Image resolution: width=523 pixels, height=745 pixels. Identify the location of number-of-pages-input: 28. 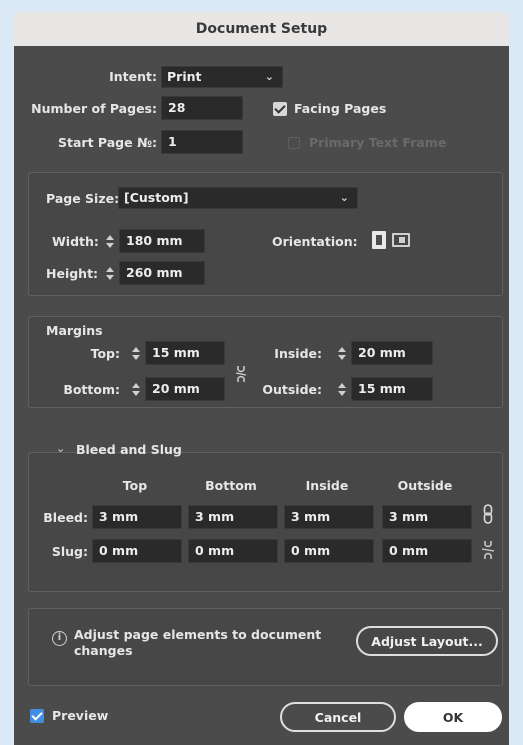
(202, 108).